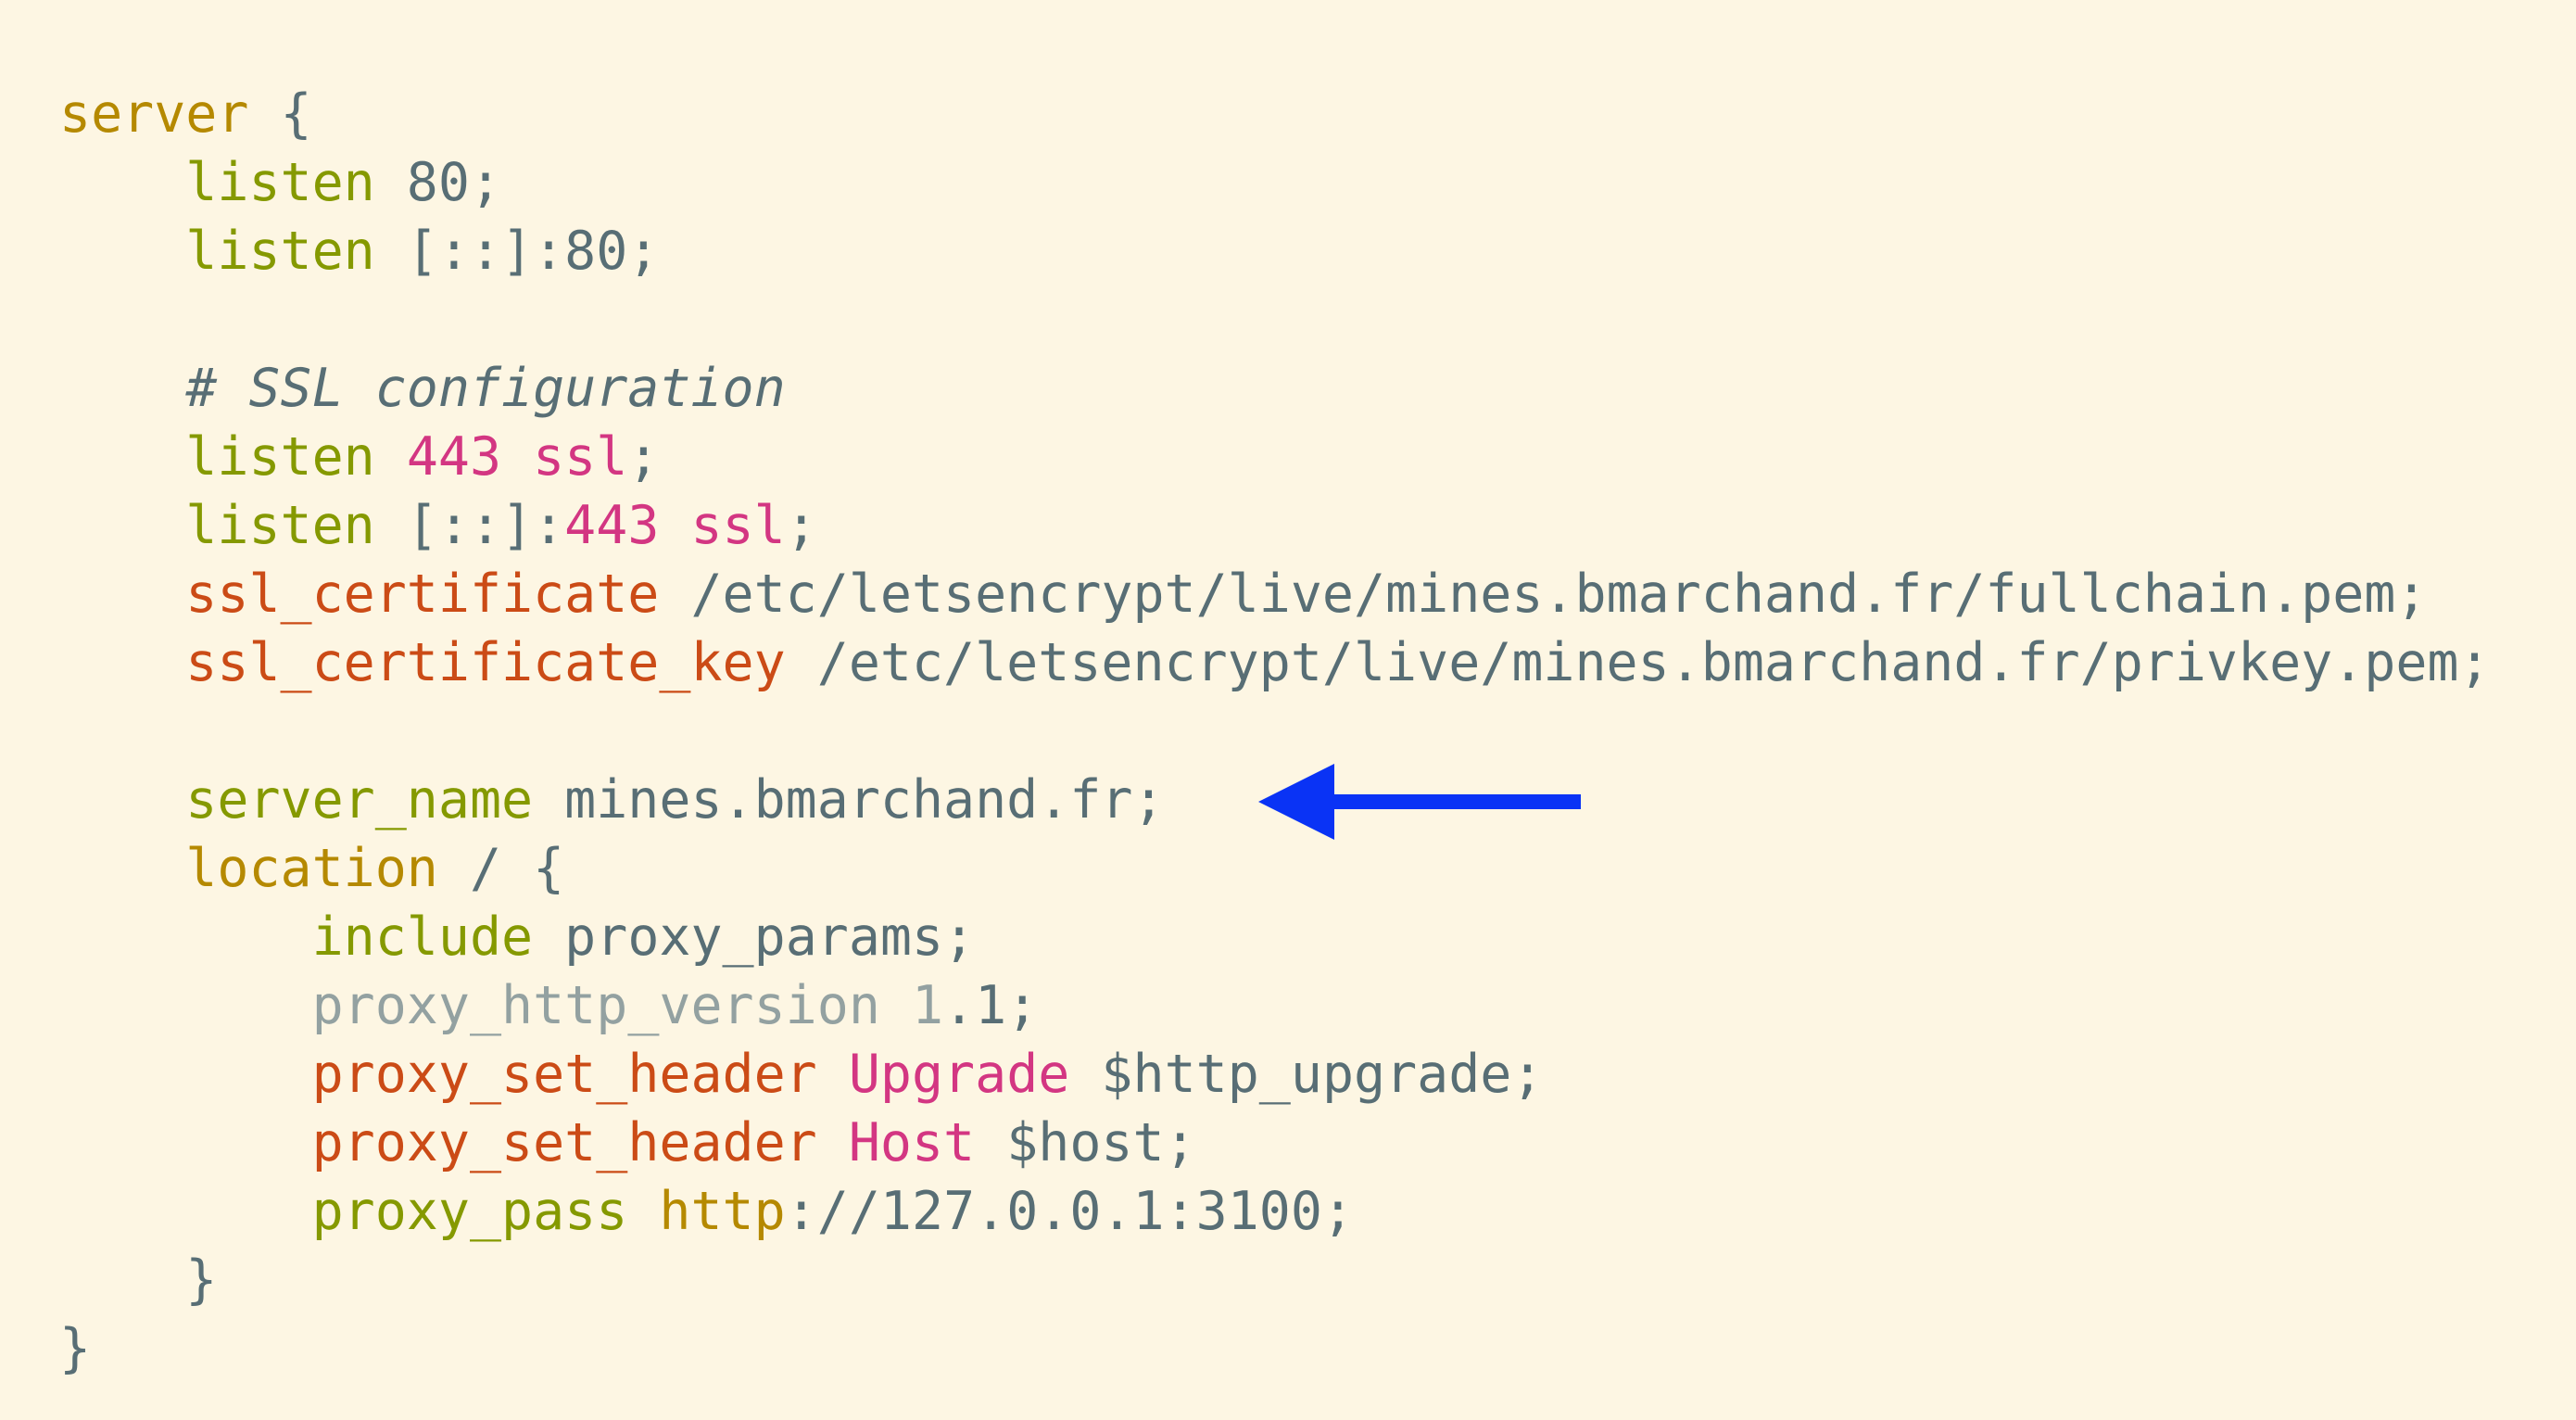 The image size is (2576, 1420). What do you see at coordinates (1306, 1074) in the screenshot?
I see `code-token: $http_upgrade;` at bounding box center [1306, 1074].